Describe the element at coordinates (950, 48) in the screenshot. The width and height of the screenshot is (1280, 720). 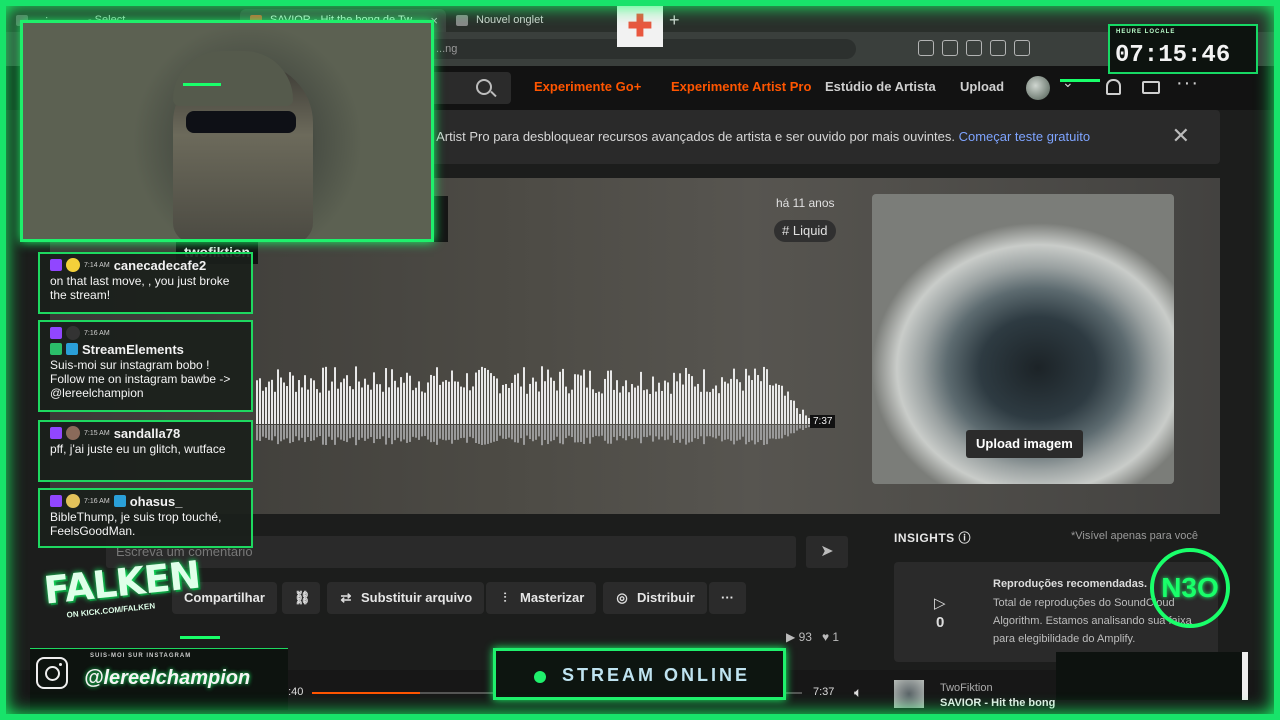
I see `translate-icon` at that location.